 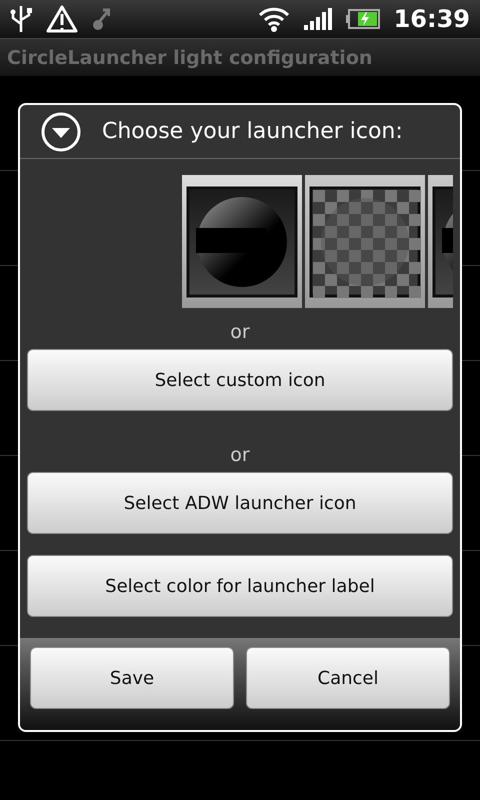 What do you see at coordinates (189, 57) in the screenshot?
I see `app-title: CircleLauncher light configuration` at bounding box center [189, 57].